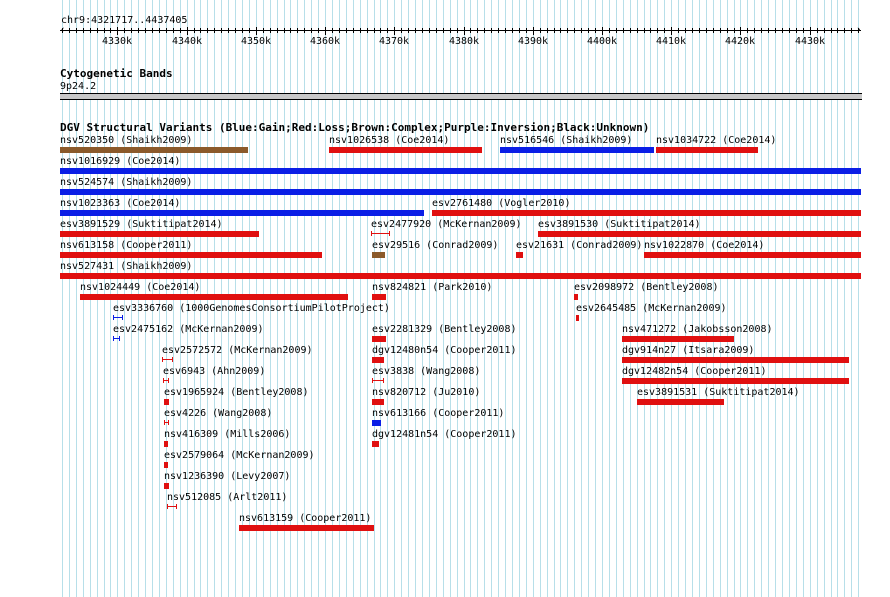  What do you see at coordinates (716, 140) in the screenshot?
I see `variant-label: nsv1034722 (Coe2014)` at bounding box center [716, 140].